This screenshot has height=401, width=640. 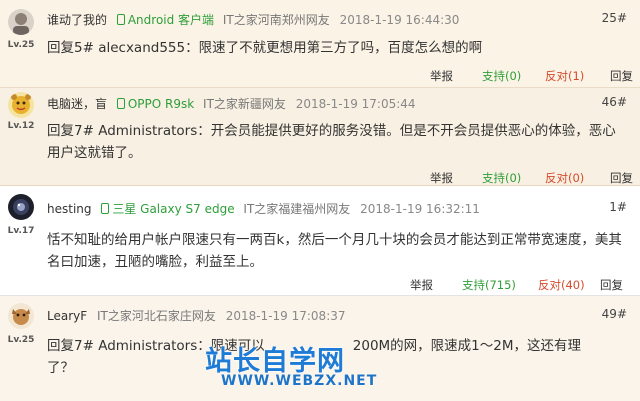 I want to click on device-label: 三星 Galaxy S7 edge, so click(x=173, y=209).